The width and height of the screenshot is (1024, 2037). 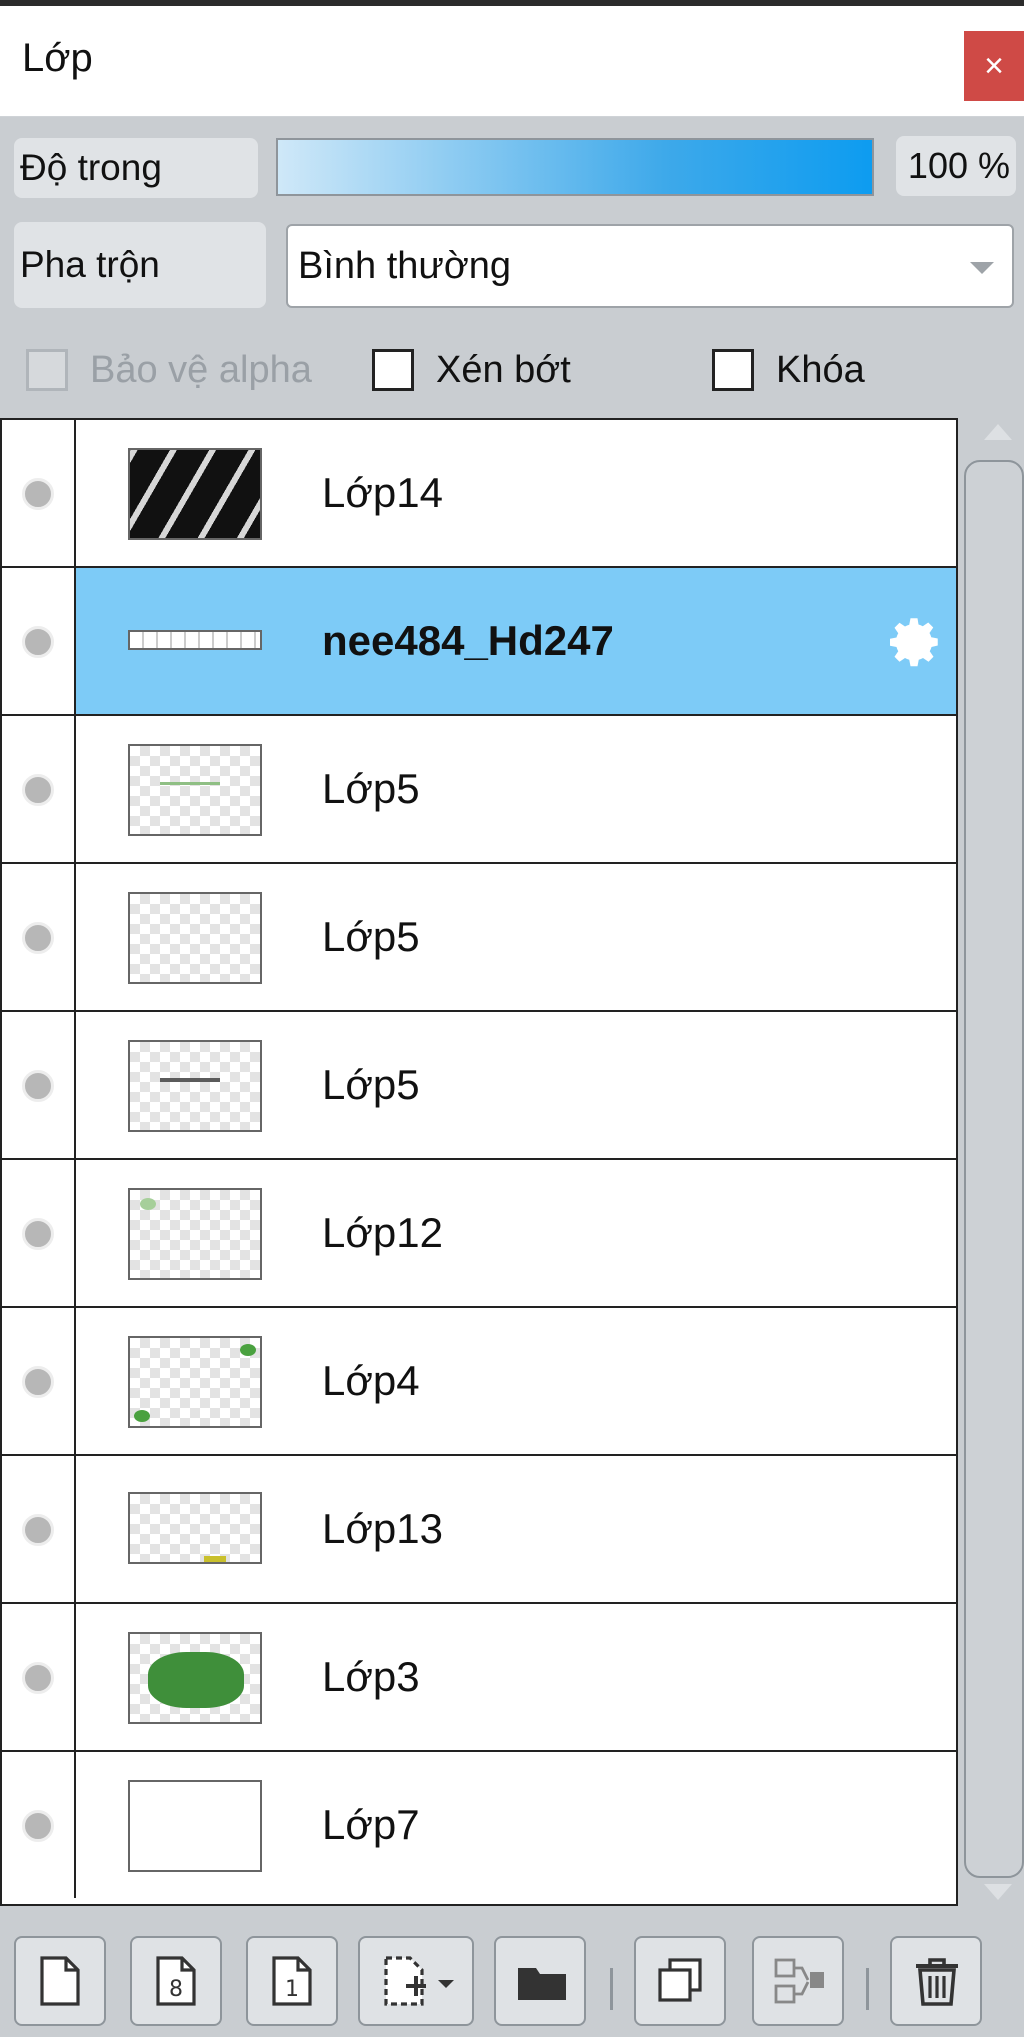 I want to click on panel-titlebar: Lớp ×, so click(x=512, y=61).